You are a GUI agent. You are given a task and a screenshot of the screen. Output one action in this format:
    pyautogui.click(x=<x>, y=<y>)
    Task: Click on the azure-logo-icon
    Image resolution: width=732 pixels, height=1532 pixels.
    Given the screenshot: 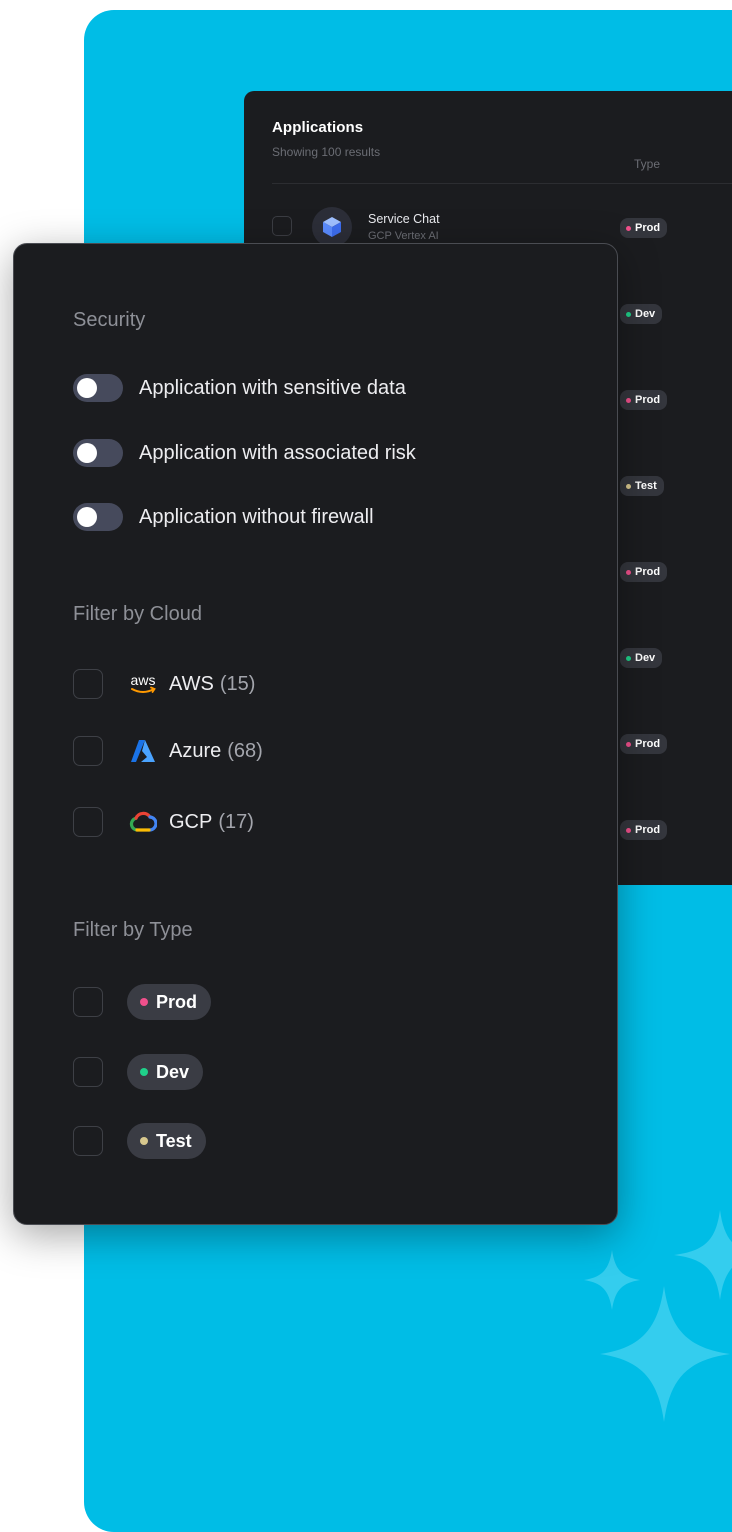 What is the action you would take?
    pyautogui.click(x=143, y=751)
    